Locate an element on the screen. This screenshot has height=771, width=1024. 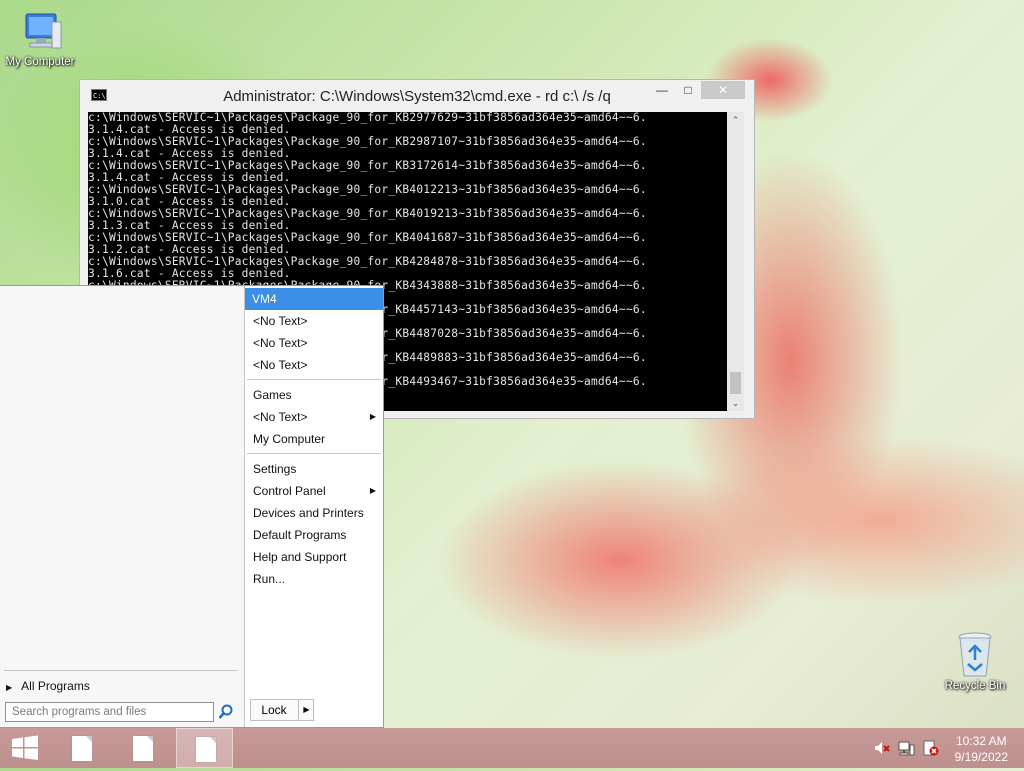
menu-item-label: Help and Support is located at coordinates (300, 557).